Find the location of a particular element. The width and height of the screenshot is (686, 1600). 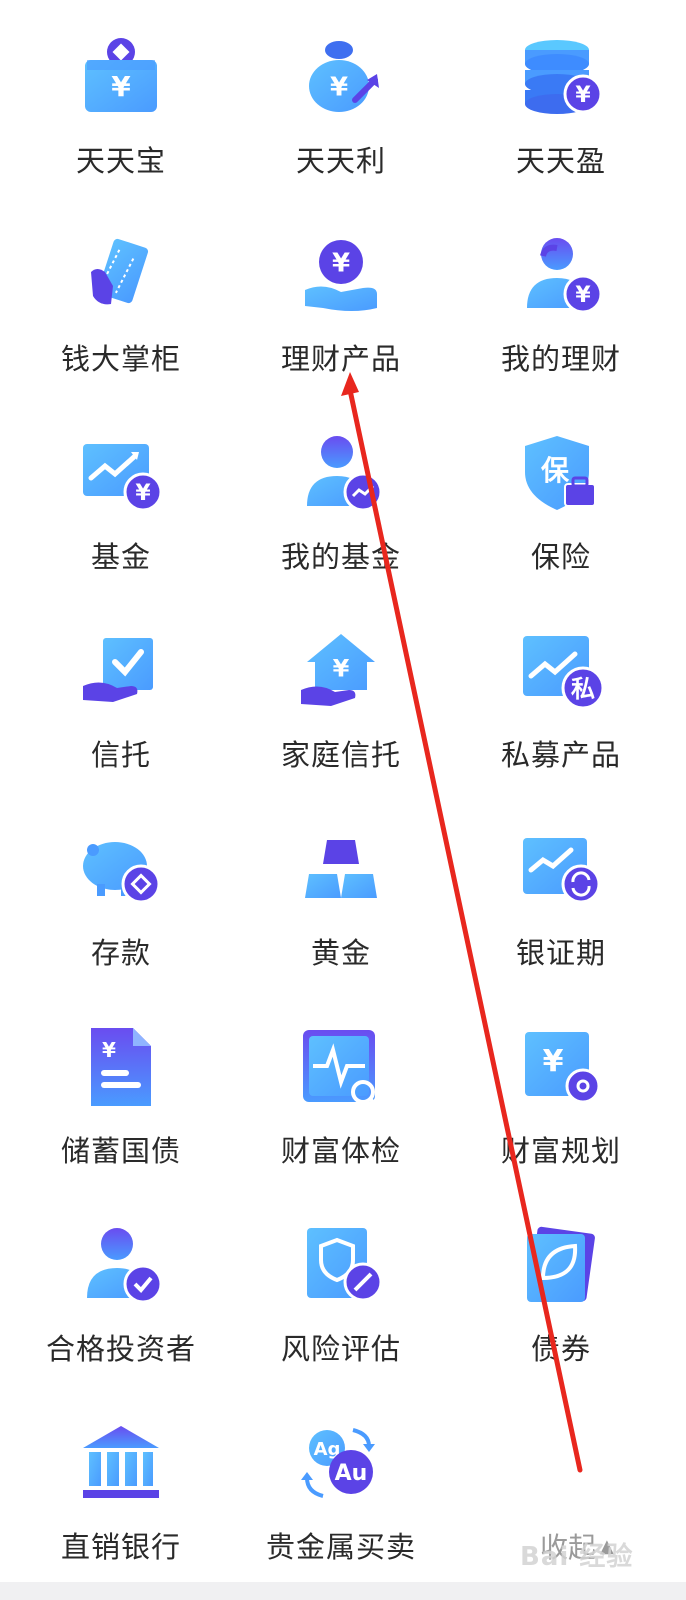

grid-item: ¥ 财富规划 is located at coordinates (561, 1089).